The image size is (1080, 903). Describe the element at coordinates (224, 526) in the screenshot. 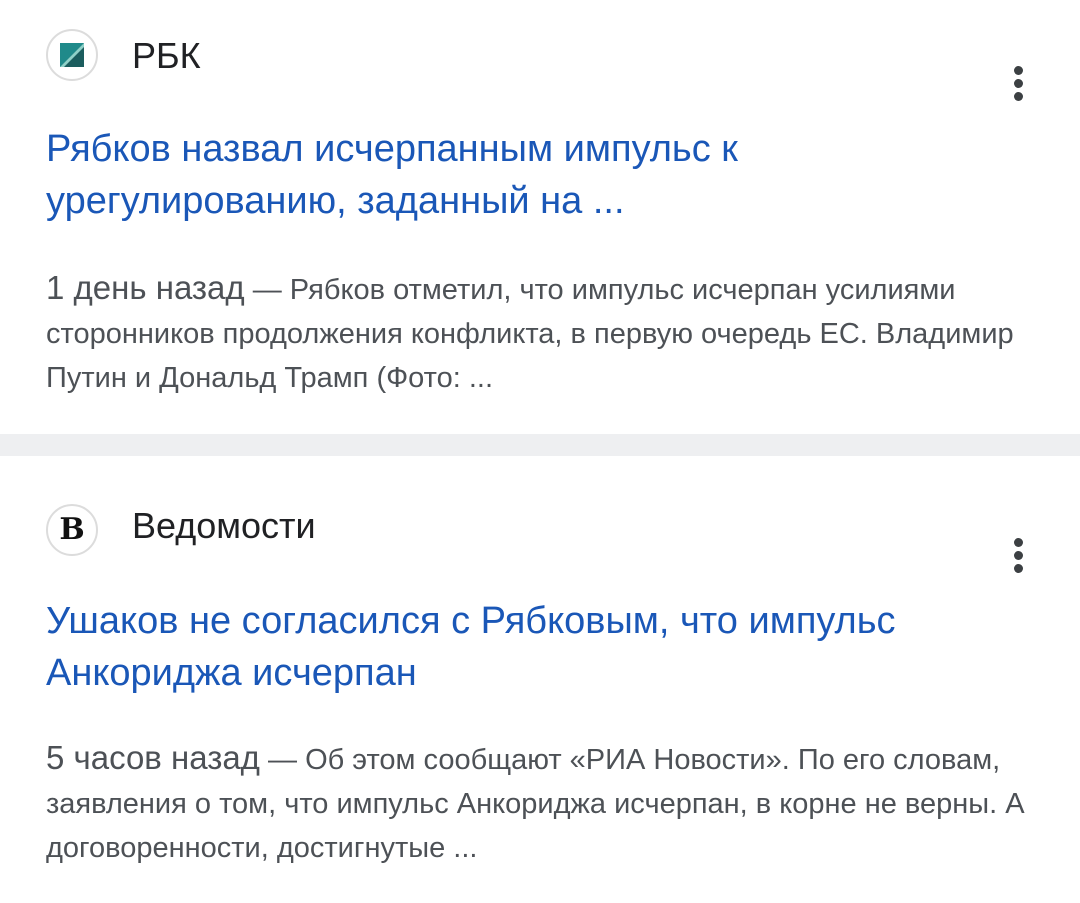

I see `source-name: Ведомости` at that location.